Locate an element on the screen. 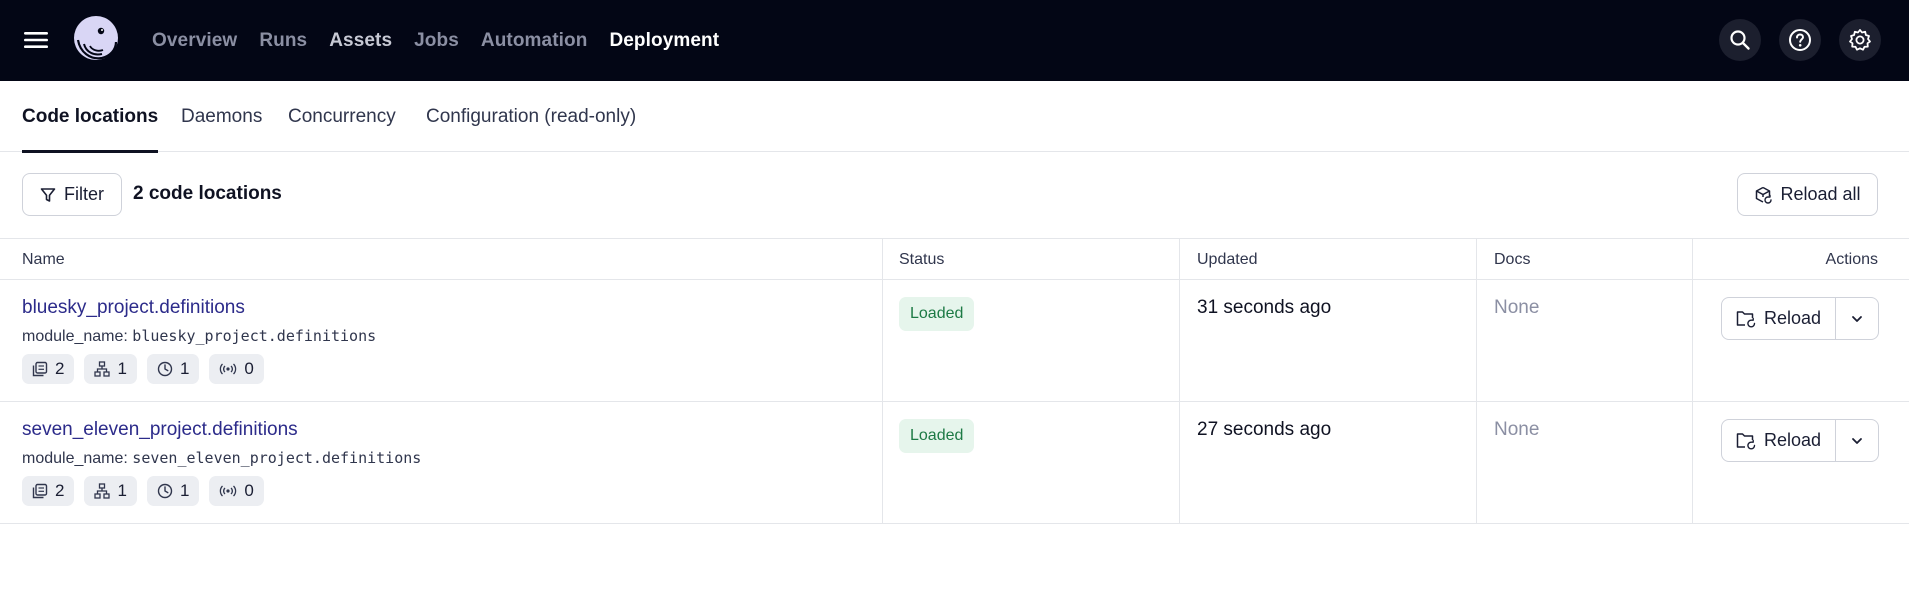 This screenshot has width=1909, height=604. nav-overview: Overview is located at coordinates (194, 41).